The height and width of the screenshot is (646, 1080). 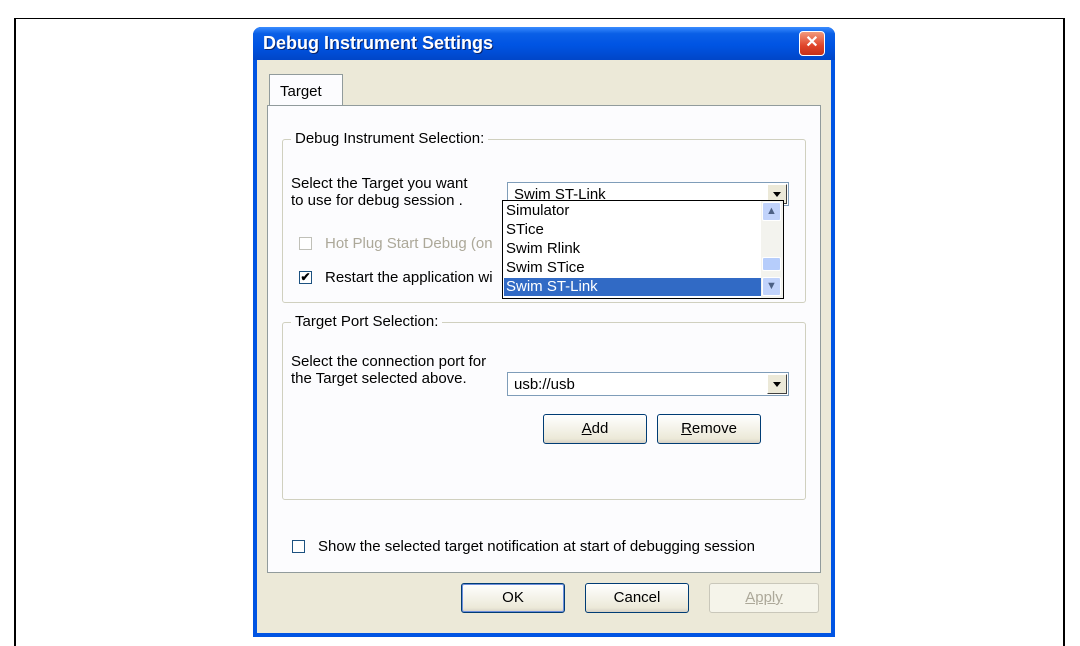 I want to click on apply-button: Apply, so click(x=764, y=598).